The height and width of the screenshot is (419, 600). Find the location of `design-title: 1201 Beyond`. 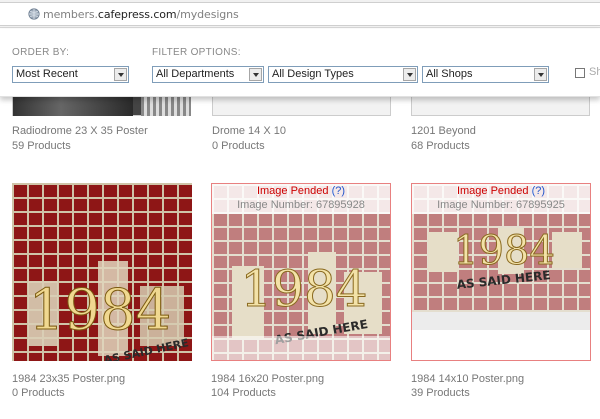

design-title: 1201 Beyond is located at coordinates (443, 131).